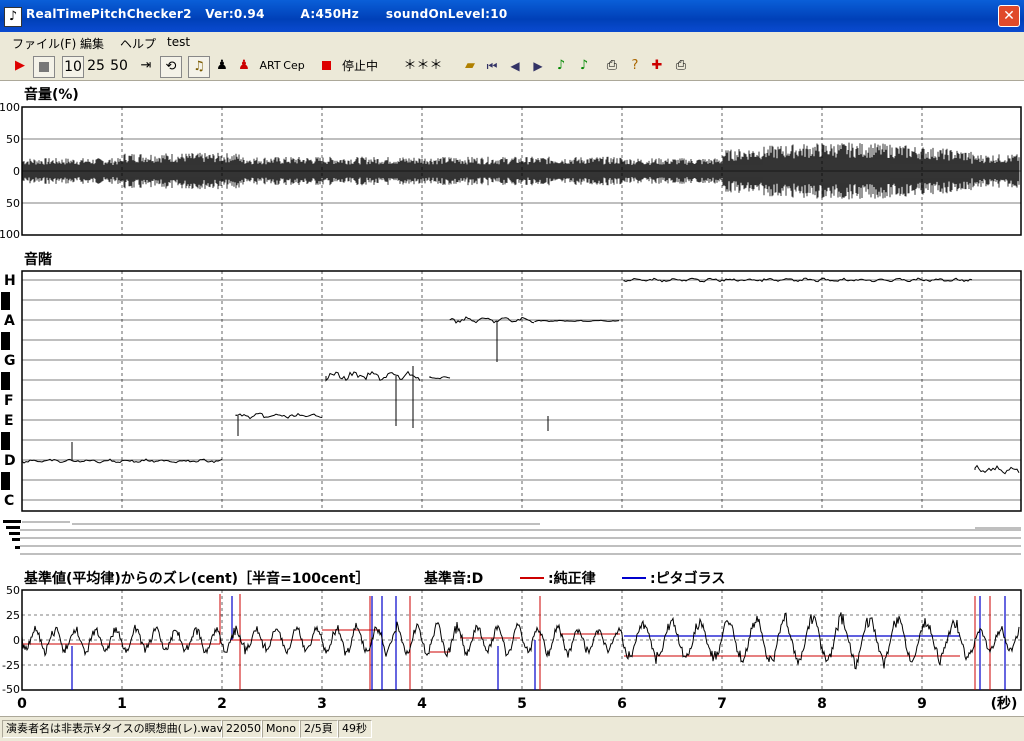 The width and height of the screenshot is (1024, 741). Describe the element at coordinates (512, 42) in the screenshot. I see `menu-bar: ファイル(F) 編集 ヘルプ test` at that location.